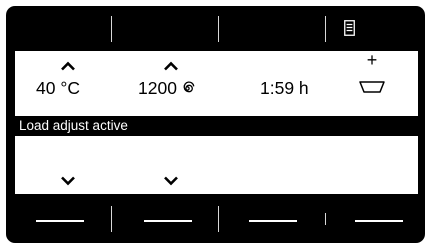  What do you see at coordinates (73, 125) in the screenshot?
I see `status-message: Load adjust active` at bounding box center [73, 125].